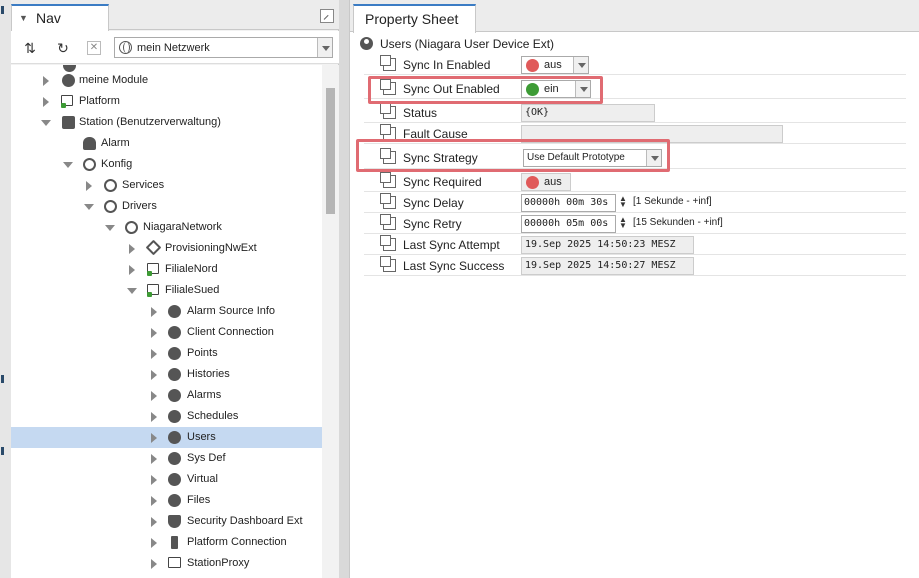  What do you see at coordinates (166, 563) in the screenshot?
I see `tree-item-stationproxy: StationProxy` at bounding box center [166, 563].